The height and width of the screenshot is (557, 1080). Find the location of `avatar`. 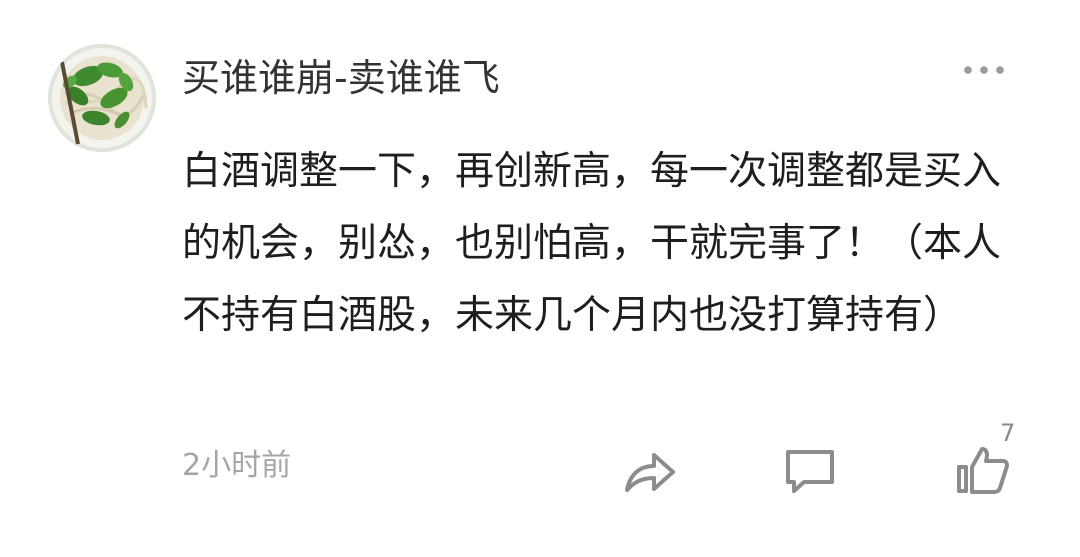

avatar is located at coordinates (102, 98).